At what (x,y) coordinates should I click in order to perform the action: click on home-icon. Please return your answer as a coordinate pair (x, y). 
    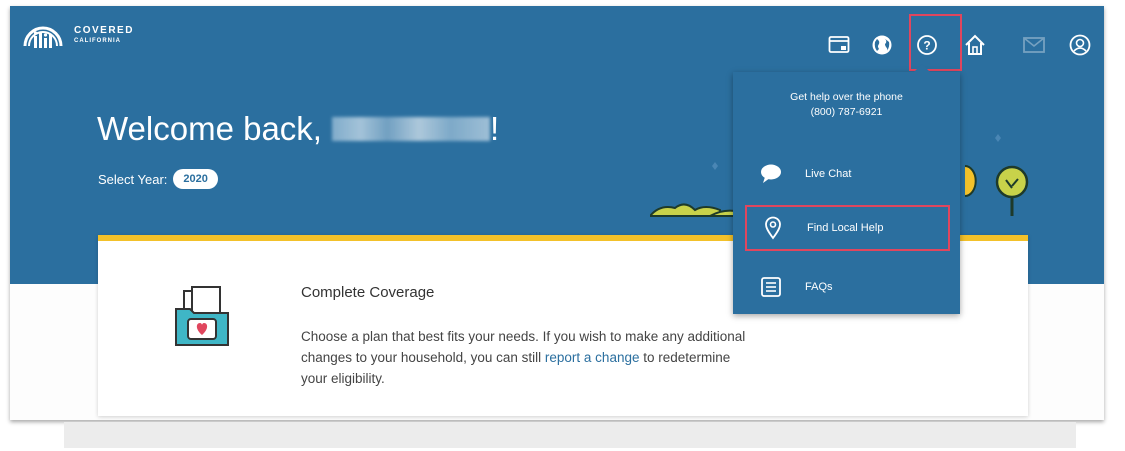
    Looking at the image, I should click on (975, 45).